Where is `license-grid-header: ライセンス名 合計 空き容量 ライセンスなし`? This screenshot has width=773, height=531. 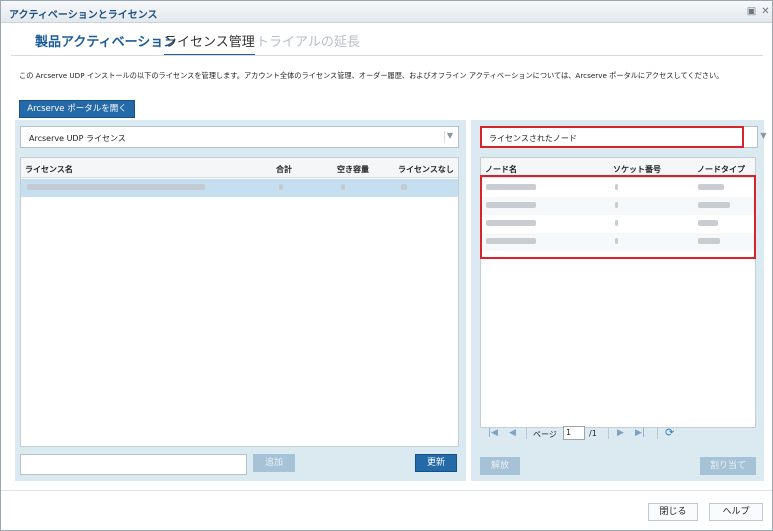 license-grid-header: ライセンス名 合計 空き容量 ライセンスなし is located at coordinates (239, 168).